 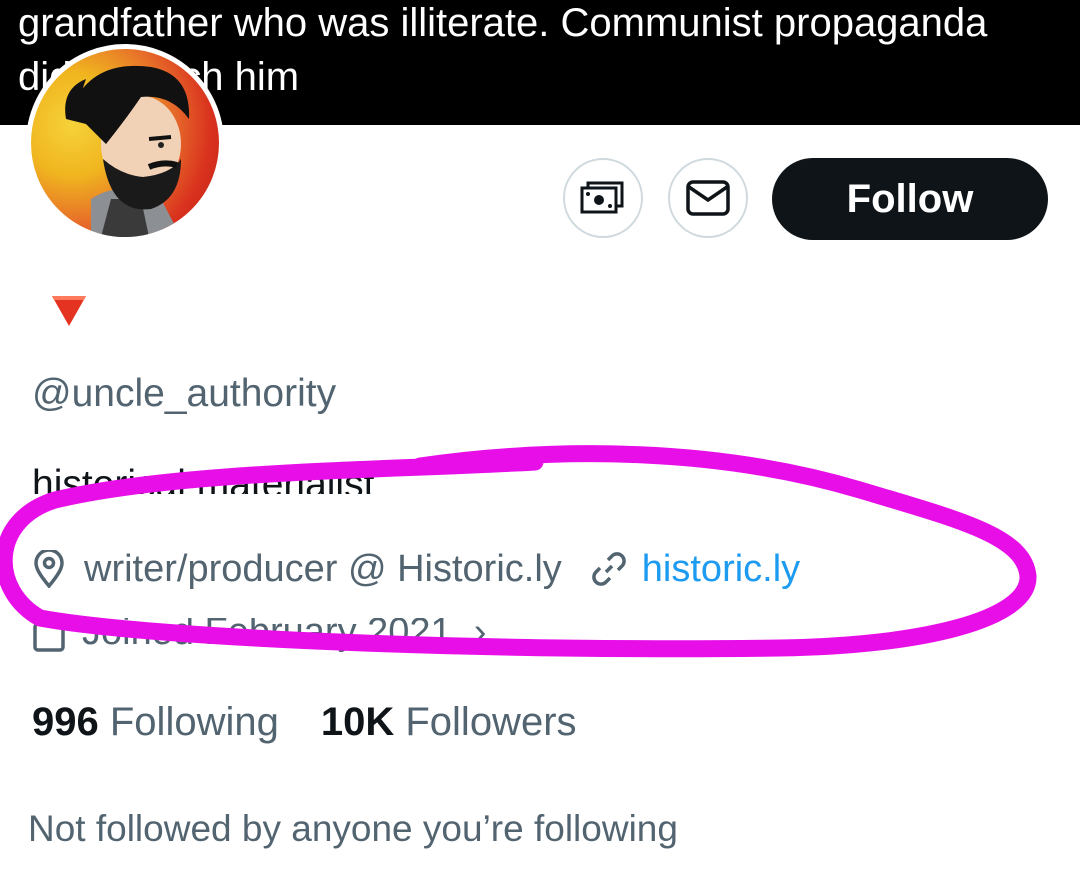 I want to click on profile-location: writer/producer @ Historic.ly, so click(x=323, y=568).